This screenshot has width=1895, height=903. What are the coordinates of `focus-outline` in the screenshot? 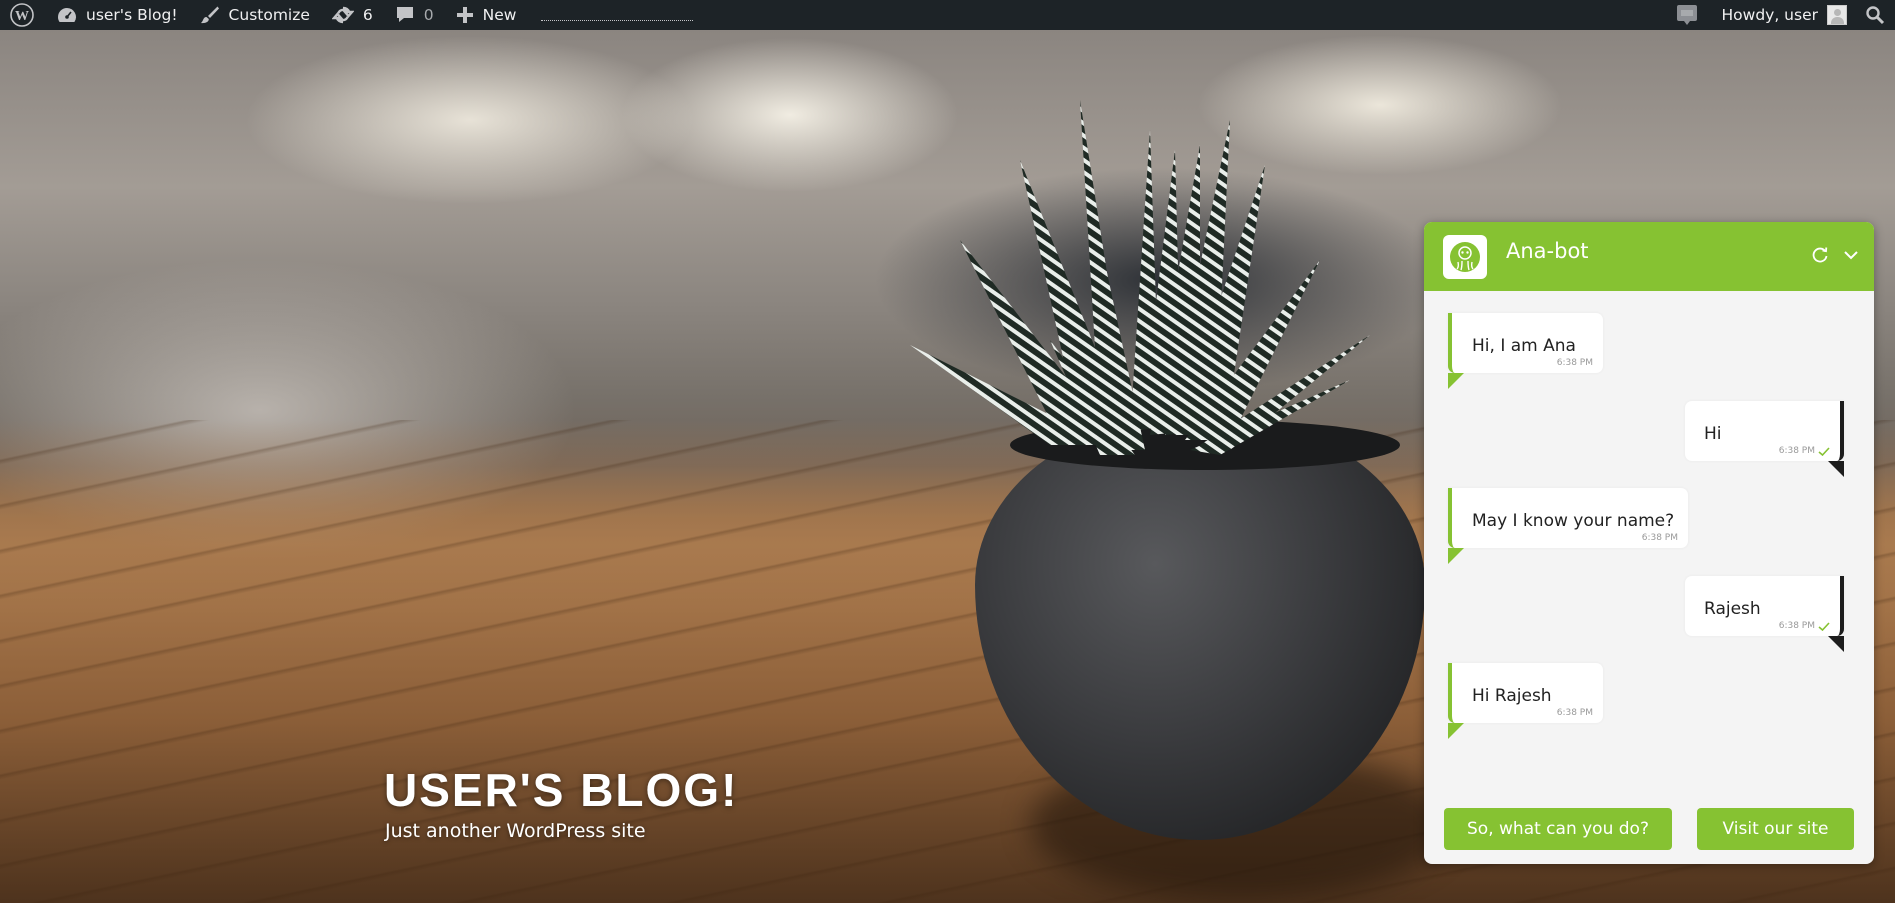 It's located at (617, 15).